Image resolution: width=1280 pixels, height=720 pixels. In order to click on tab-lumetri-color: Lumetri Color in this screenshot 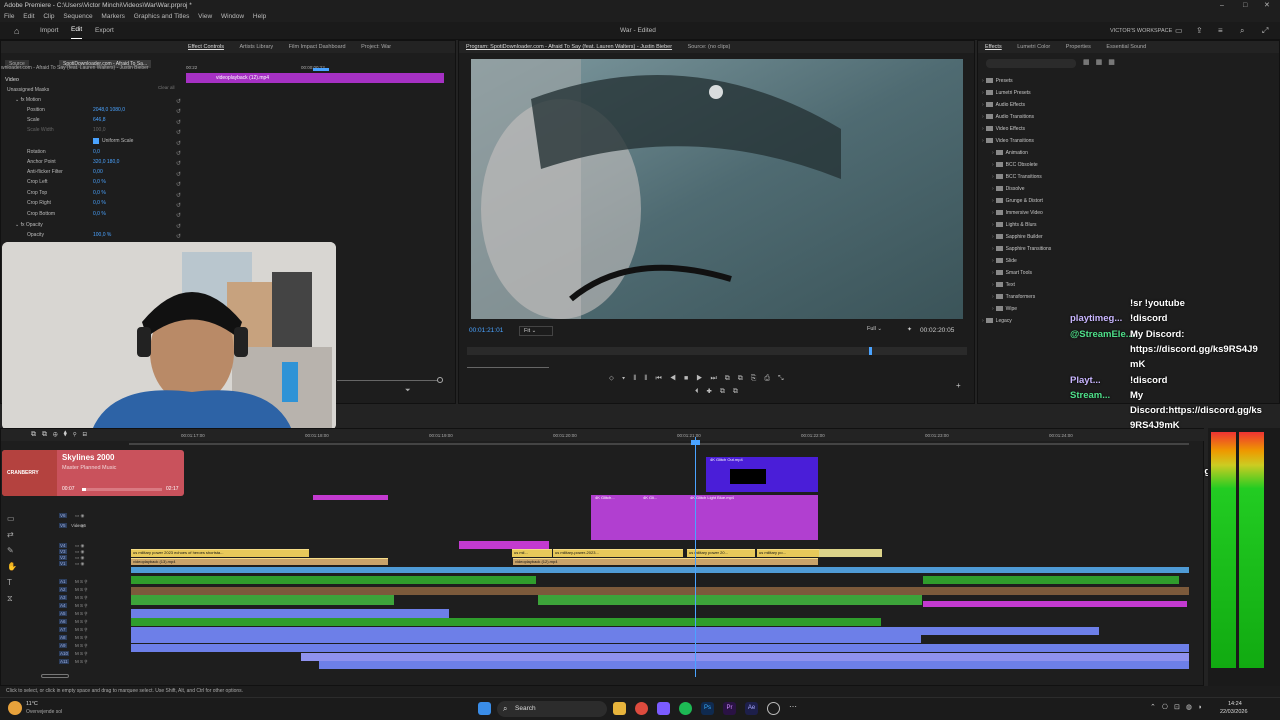, I will do `click(1033, 47)`.